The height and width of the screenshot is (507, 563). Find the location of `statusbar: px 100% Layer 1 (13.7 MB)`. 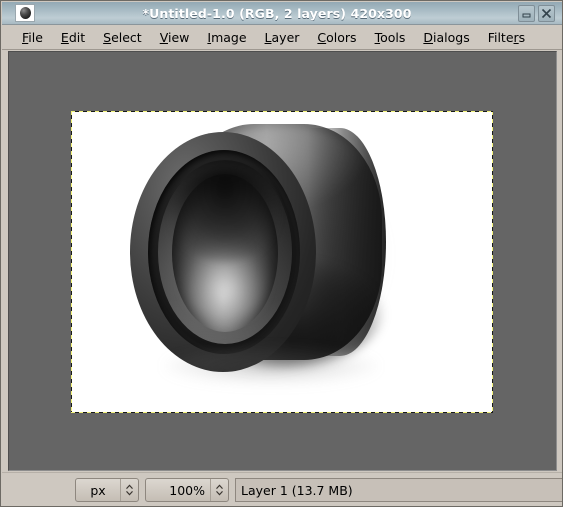

statusbar: px 100% Layer 1 (13.7 MB) is located at coordinates (282, 489).